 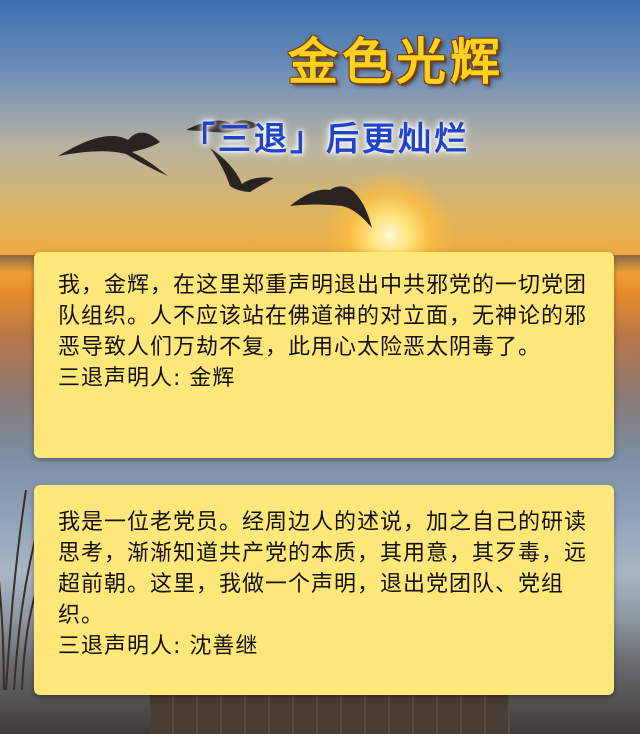 What do you see at coordinates (396, 62) in the screenshot?
I see `poster-title: 金色光辉` at bounding box center [396, 62].